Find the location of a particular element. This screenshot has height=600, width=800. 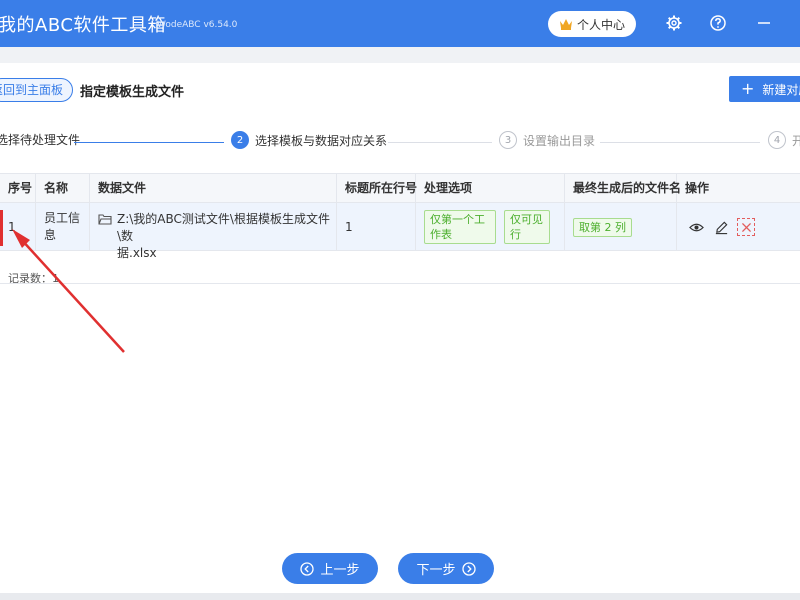

new-mapping-button: + 新建对应 is located at coordinates (764, 89).